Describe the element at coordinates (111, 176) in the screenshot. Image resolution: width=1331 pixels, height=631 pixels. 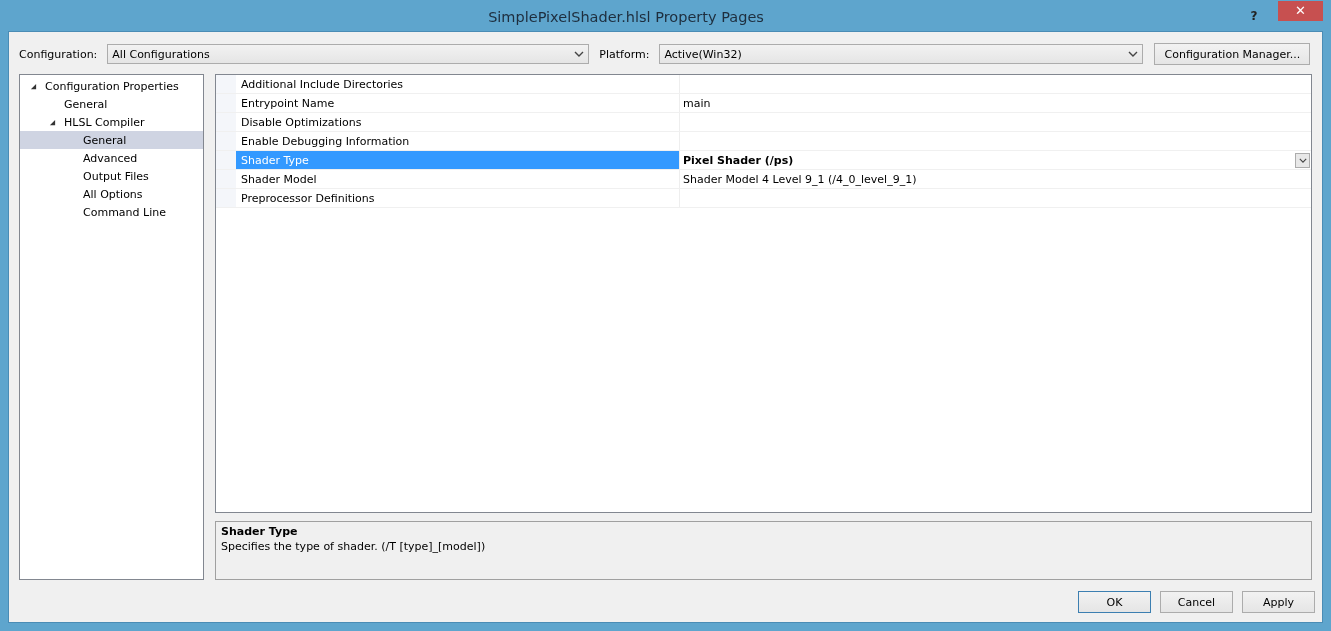
I see `tree-item: Output Files` at that location.